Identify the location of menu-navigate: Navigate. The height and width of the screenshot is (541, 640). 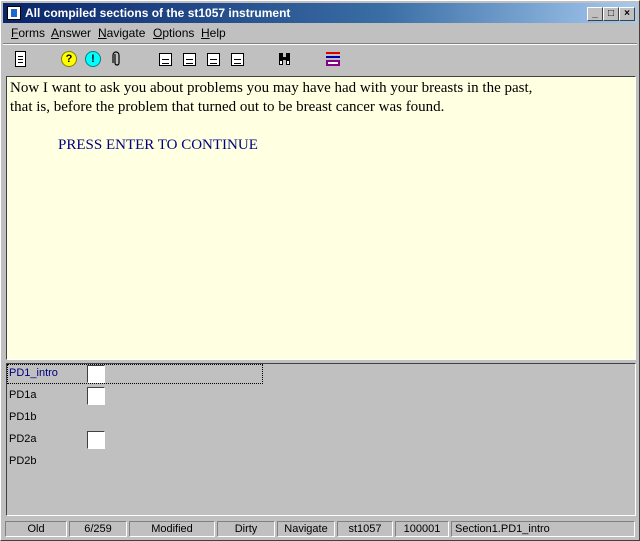
(121, 33).